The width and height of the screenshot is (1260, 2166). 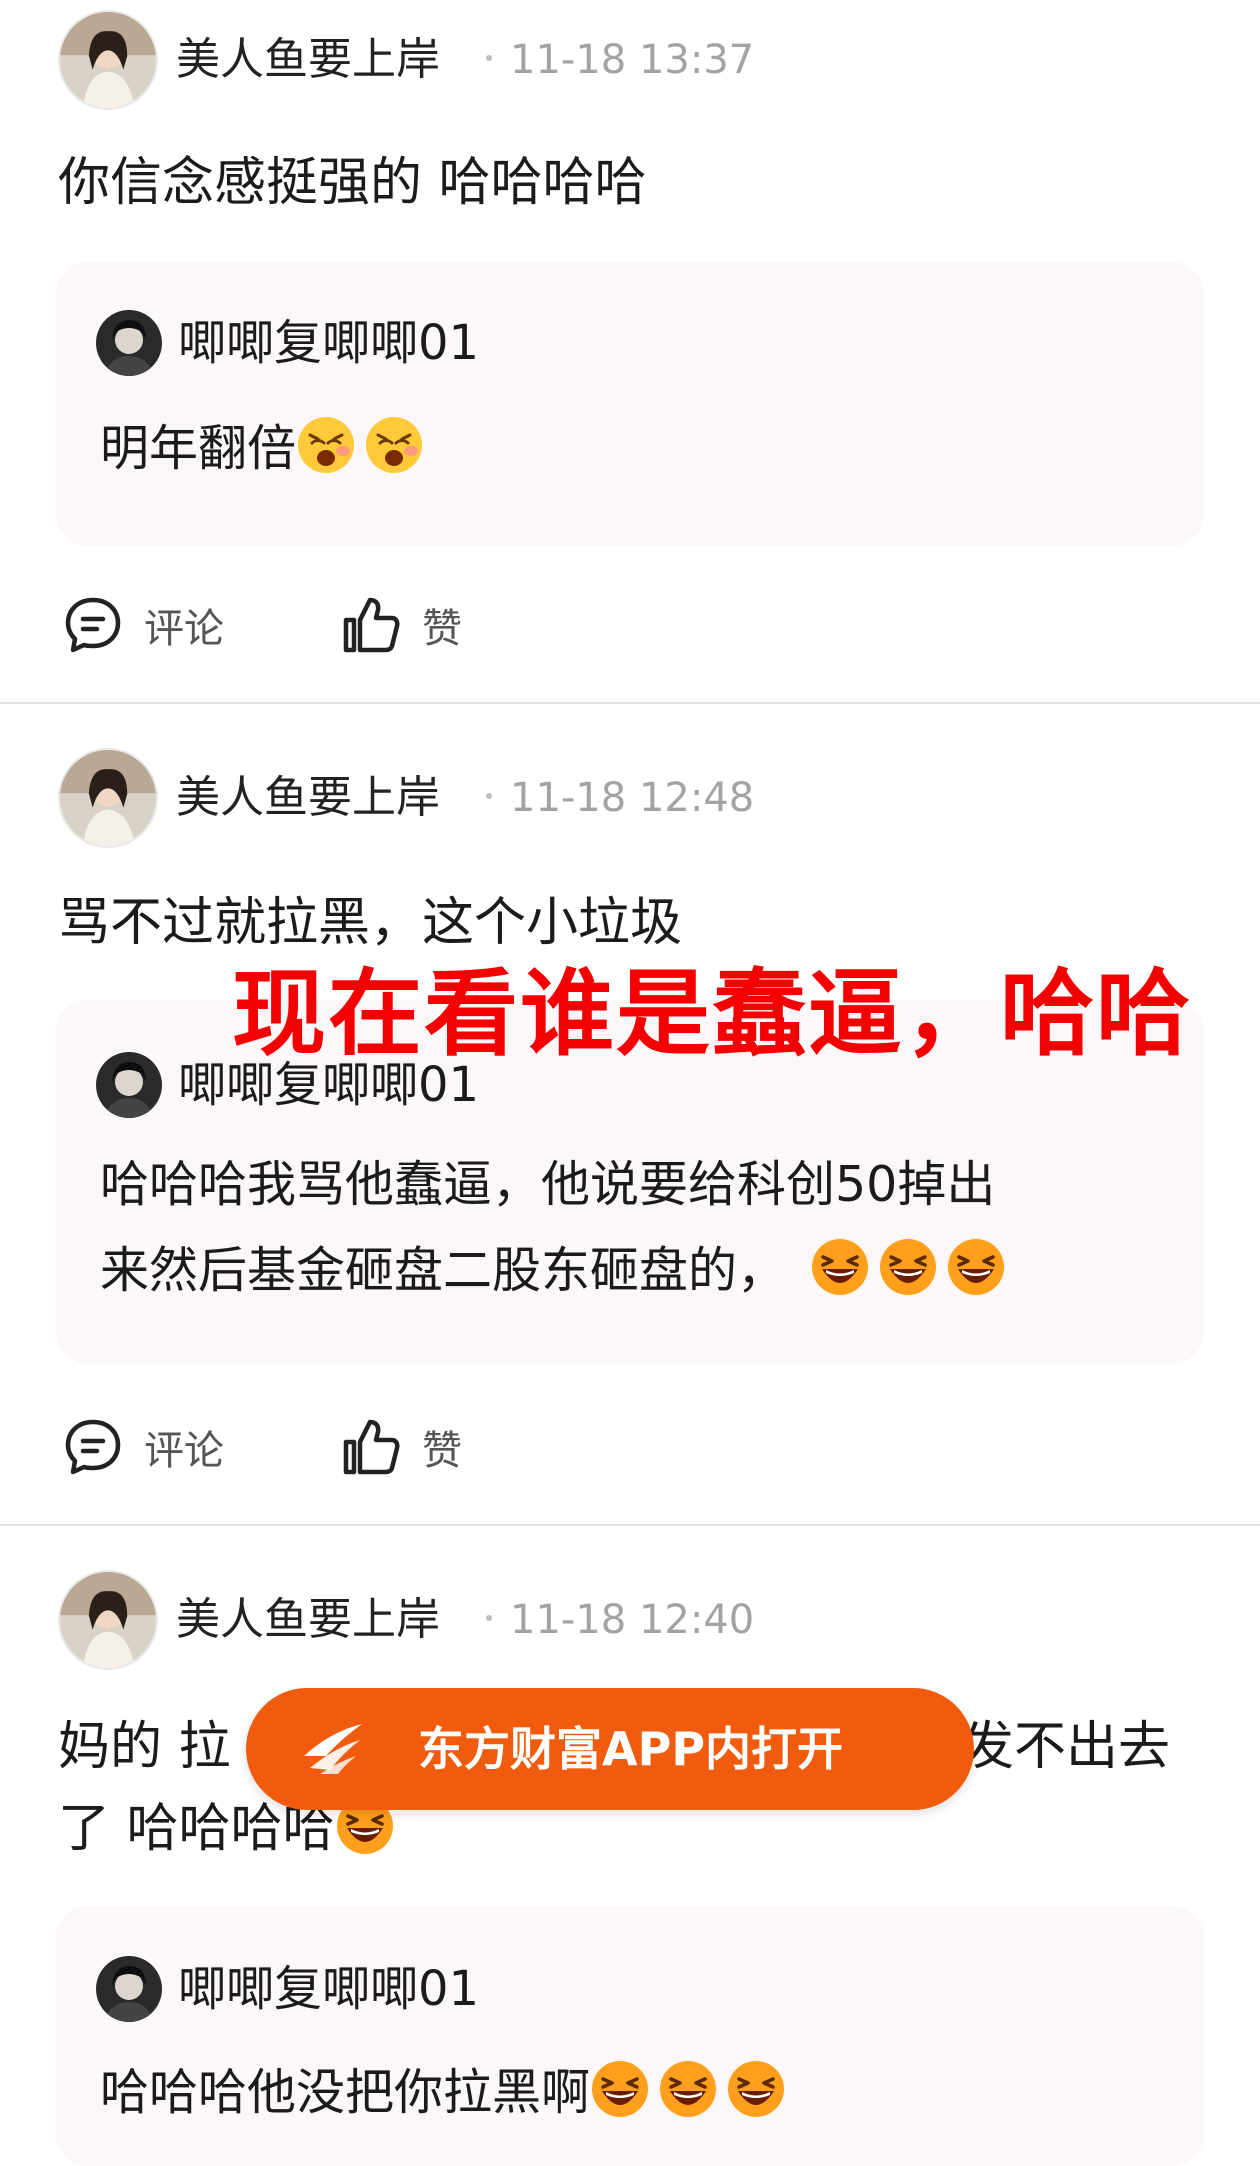 What do you see at coordinates (333, 1749) in the screenshot?
I see `eastmoney-logo-icon` at bounding box center [333, 1749].